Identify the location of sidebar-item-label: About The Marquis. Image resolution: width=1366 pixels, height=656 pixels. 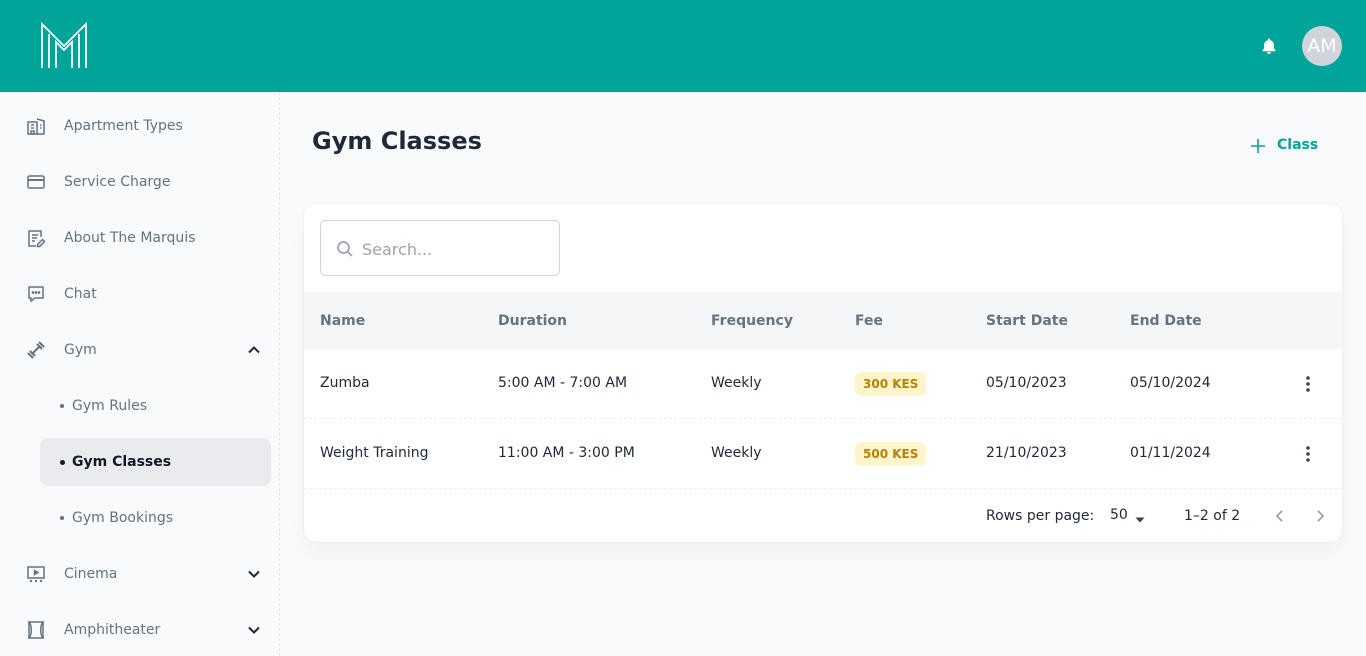
(130, 238).